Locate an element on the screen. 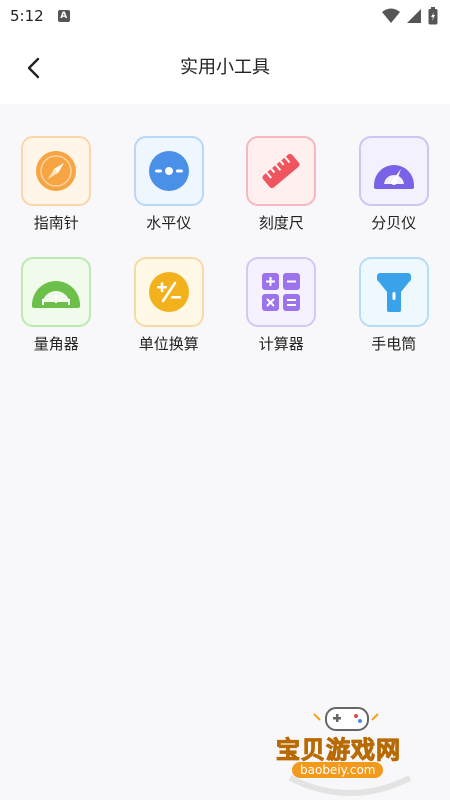 The height and width of the screenshot is (800, 450). tool-unit-conversion: 单位换算 is located at coordinates (169, 305).